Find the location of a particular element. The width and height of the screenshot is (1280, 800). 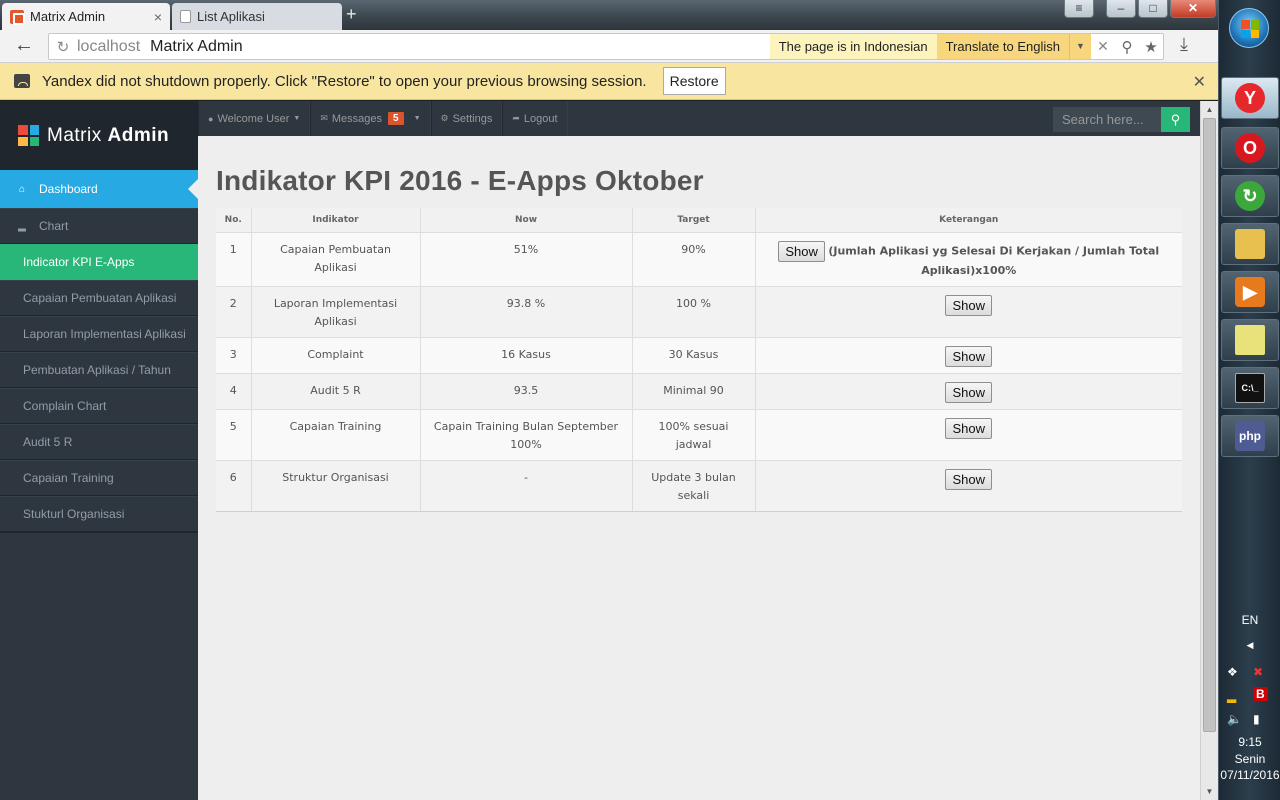

network-error-icon: ✖ is located at coordinates (1258, 672).